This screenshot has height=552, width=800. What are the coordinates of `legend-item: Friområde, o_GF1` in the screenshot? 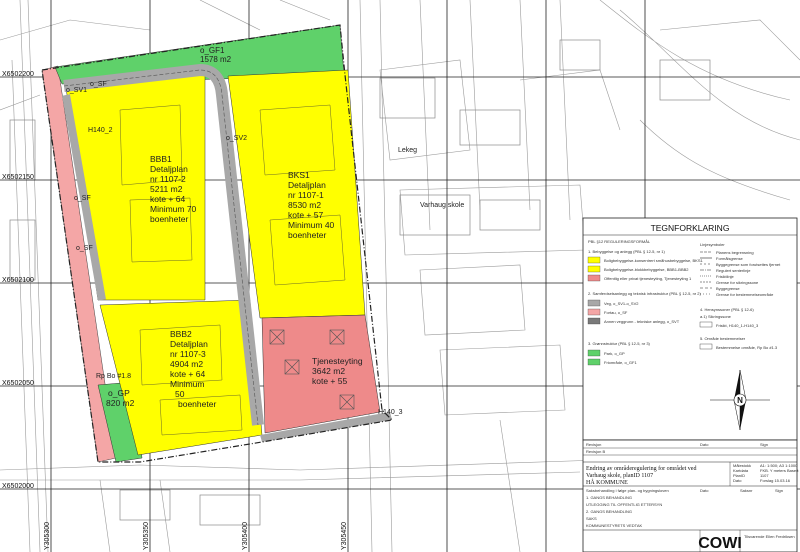 It's located at (620, 362).